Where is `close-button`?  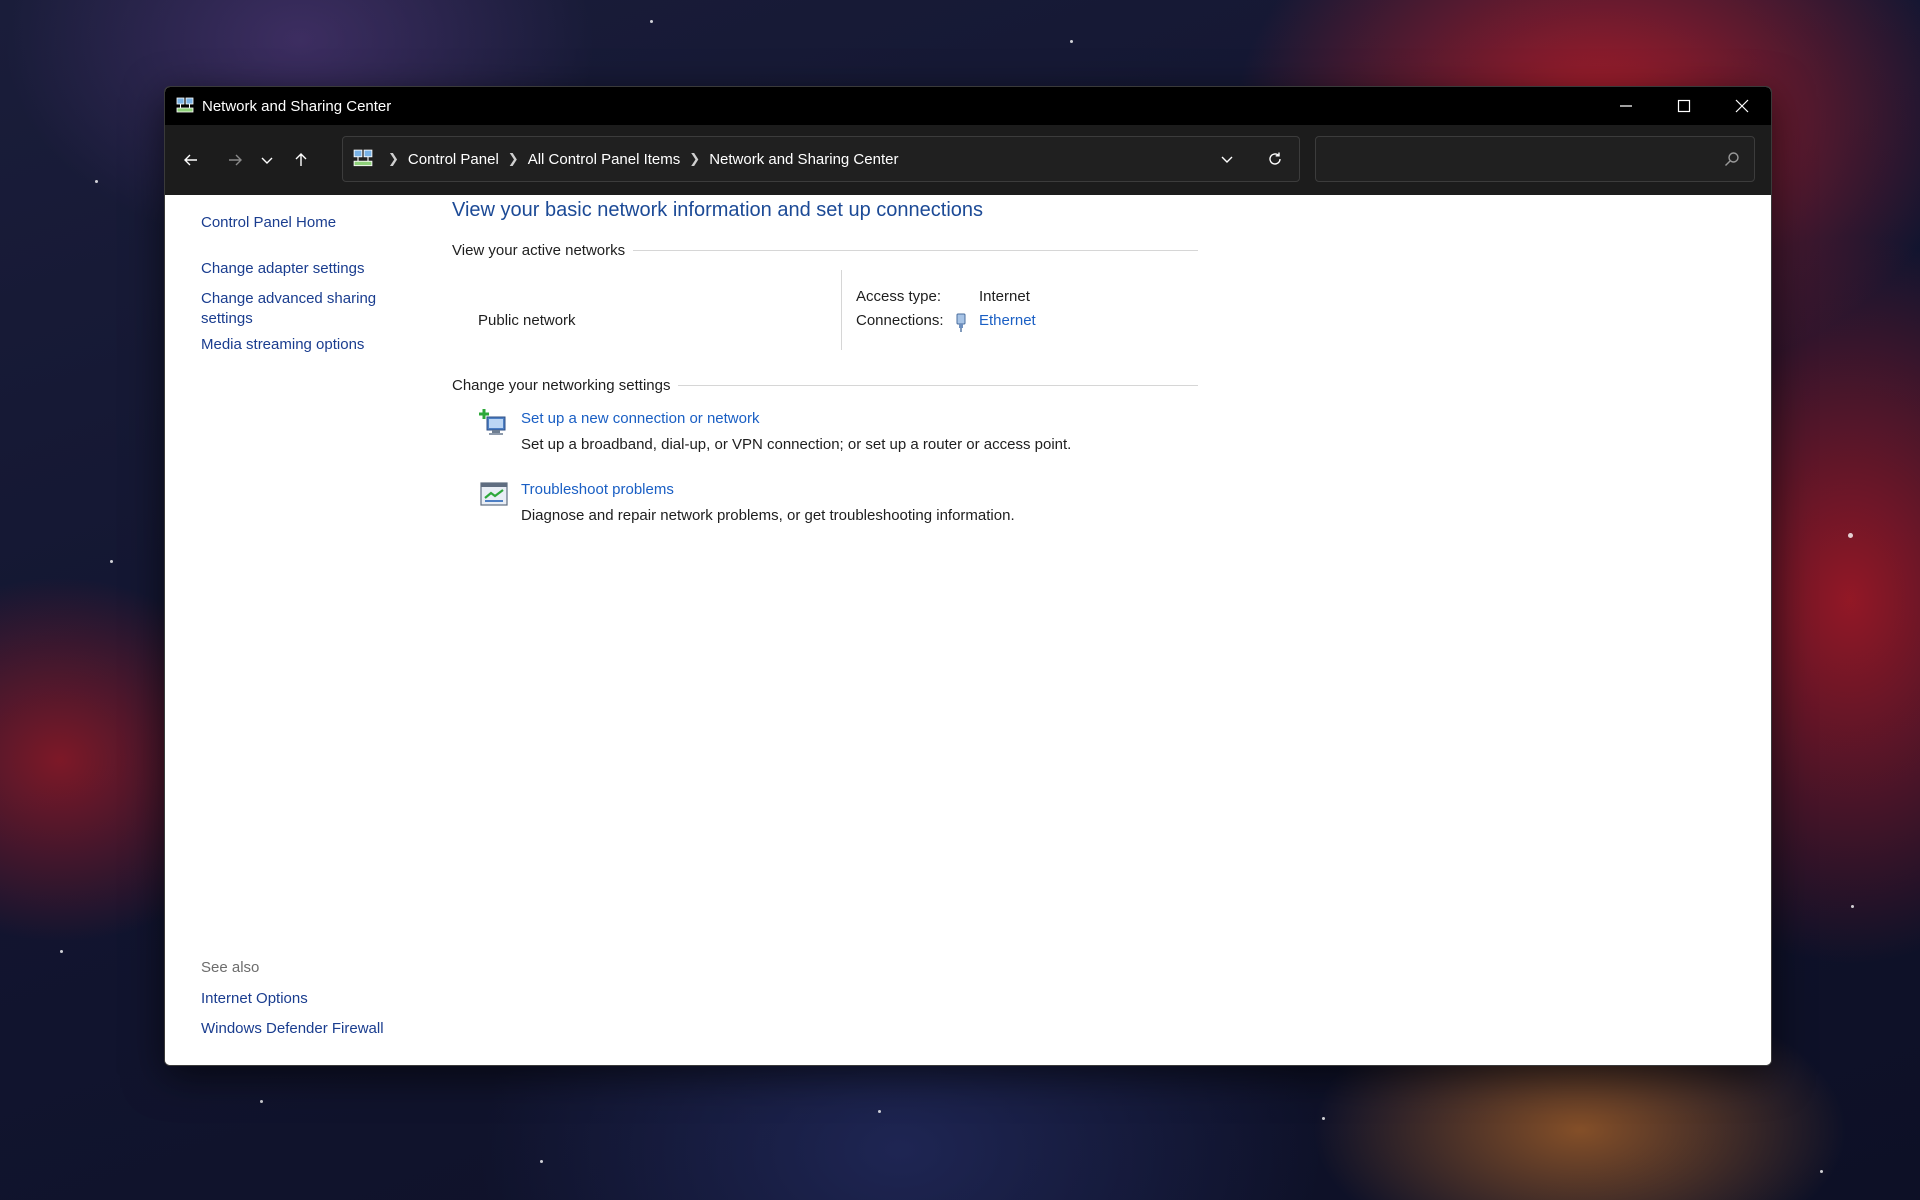 close-button is located at coordinates (1742, 106).